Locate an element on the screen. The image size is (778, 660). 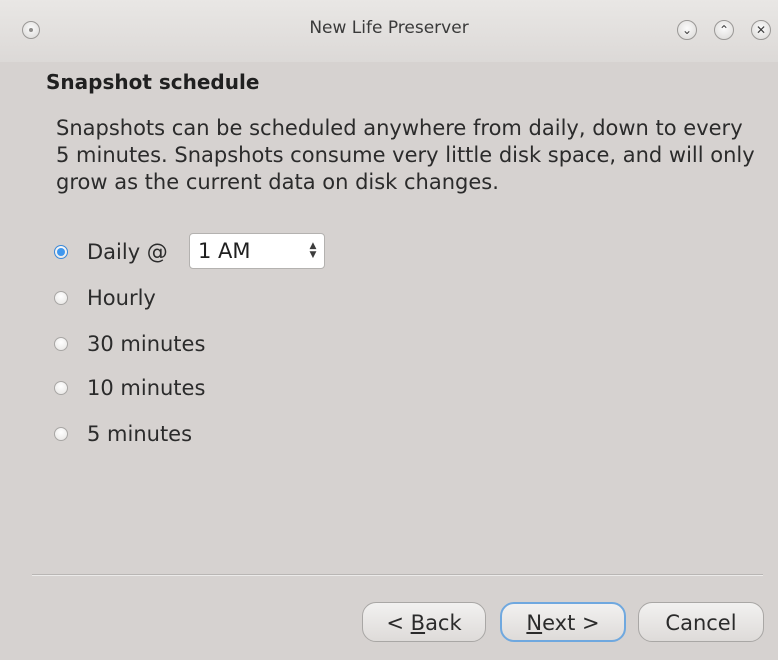
radio-label: 10 minutes is located at coordinates (146, 388).